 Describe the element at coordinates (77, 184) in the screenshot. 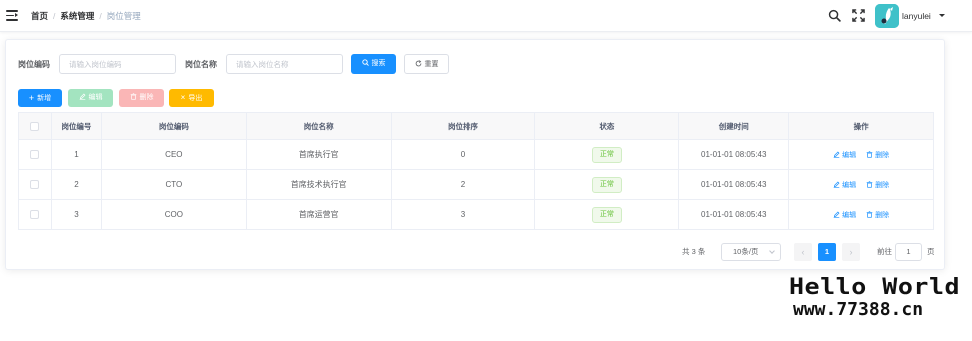

I see `cell-post-id: 2` at that location.